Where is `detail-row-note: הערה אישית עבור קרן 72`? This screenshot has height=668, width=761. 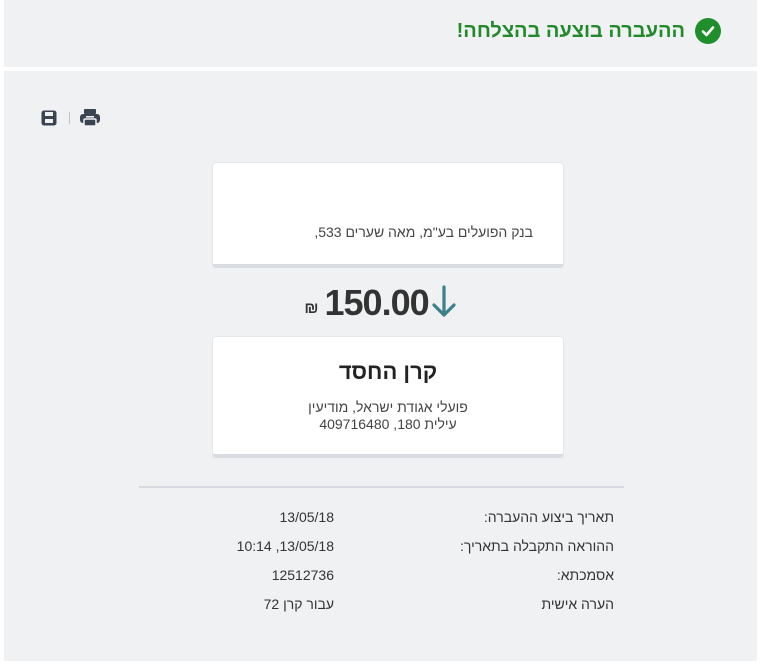 detail-row-note: הערה אישית עבור קרן 72 is located at coordinates (380, 610).